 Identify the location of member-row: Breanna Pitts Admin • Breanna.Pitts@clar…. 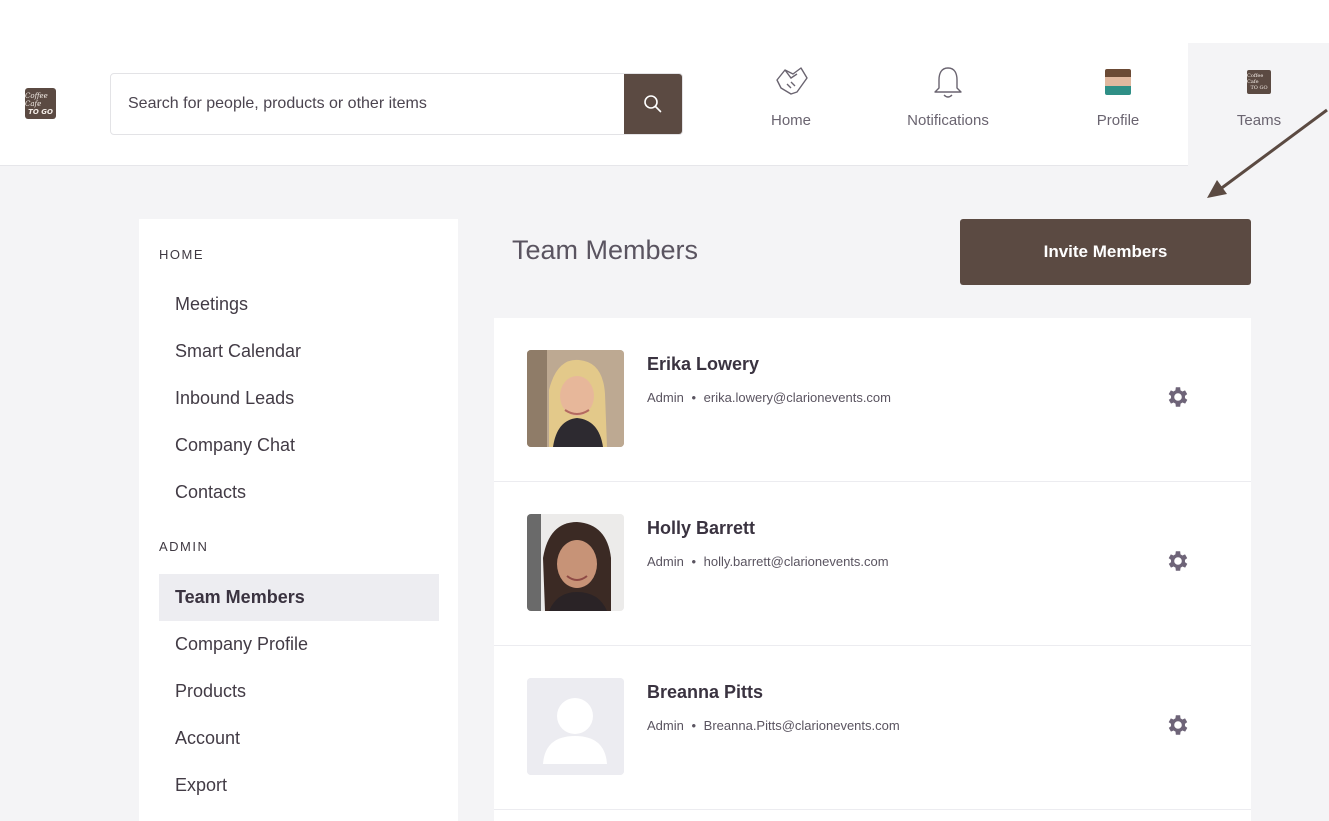
(872, 728).